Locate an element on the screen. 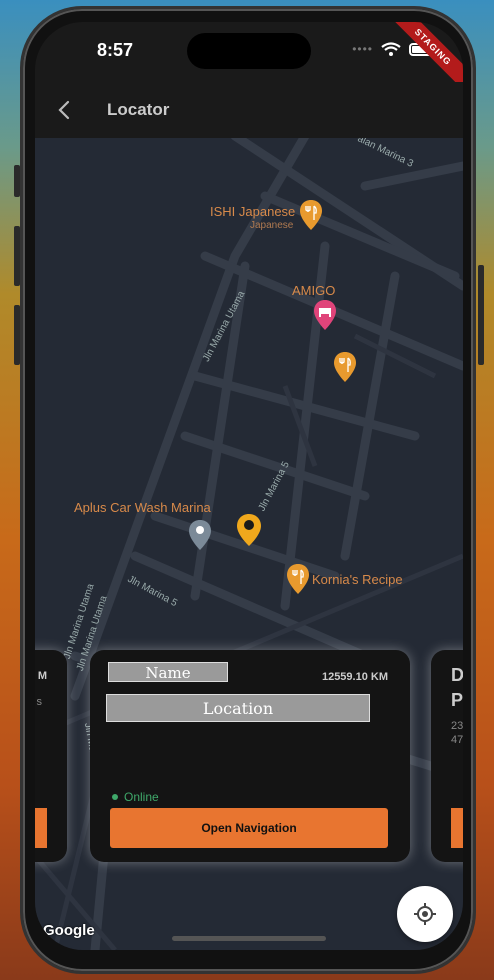 This screenshot has width=494, height=980. power-button is located at coordinates (481, 315).